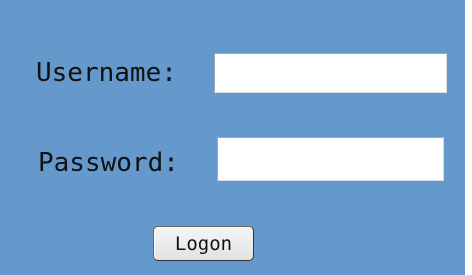 Image resolution: width=472 pixels, height=275 pixels. Describe the element at coordinates (108, 163) in the screenshot. I see `password-label: Password:` at that location.